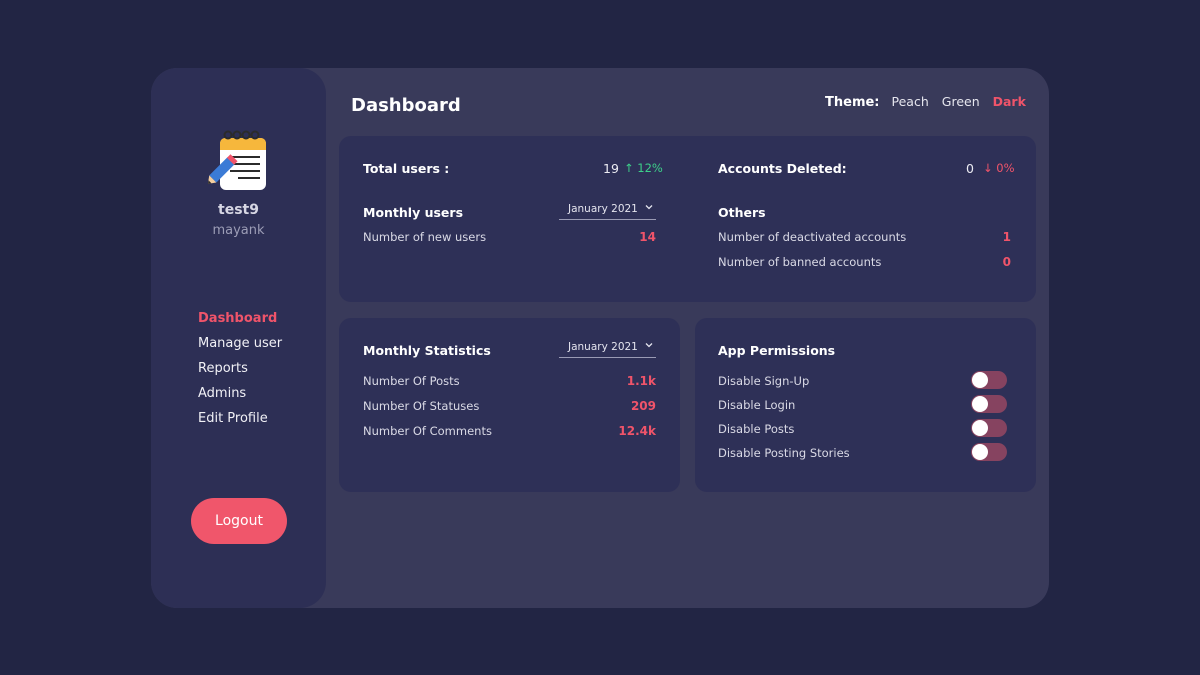 Image resolution: width=1200 pixels, height=675 pixels. I want to click on profile-handle: mayank, so click(238, 230).